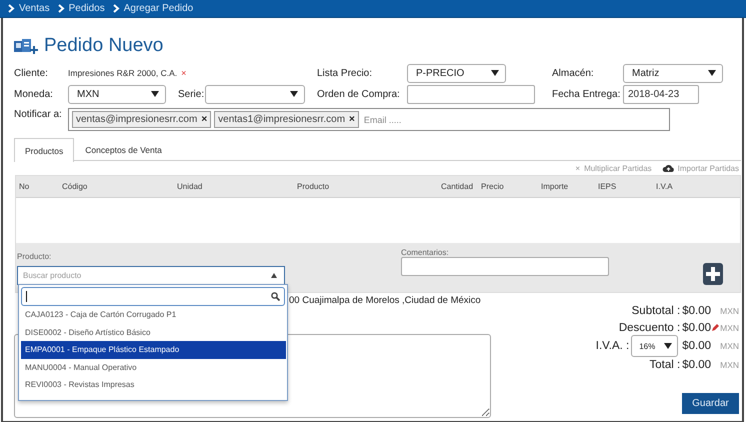  Describe the element at coordinates (673, 73) in the screenshot. I see `warehouse-select: Matriz` at that location.